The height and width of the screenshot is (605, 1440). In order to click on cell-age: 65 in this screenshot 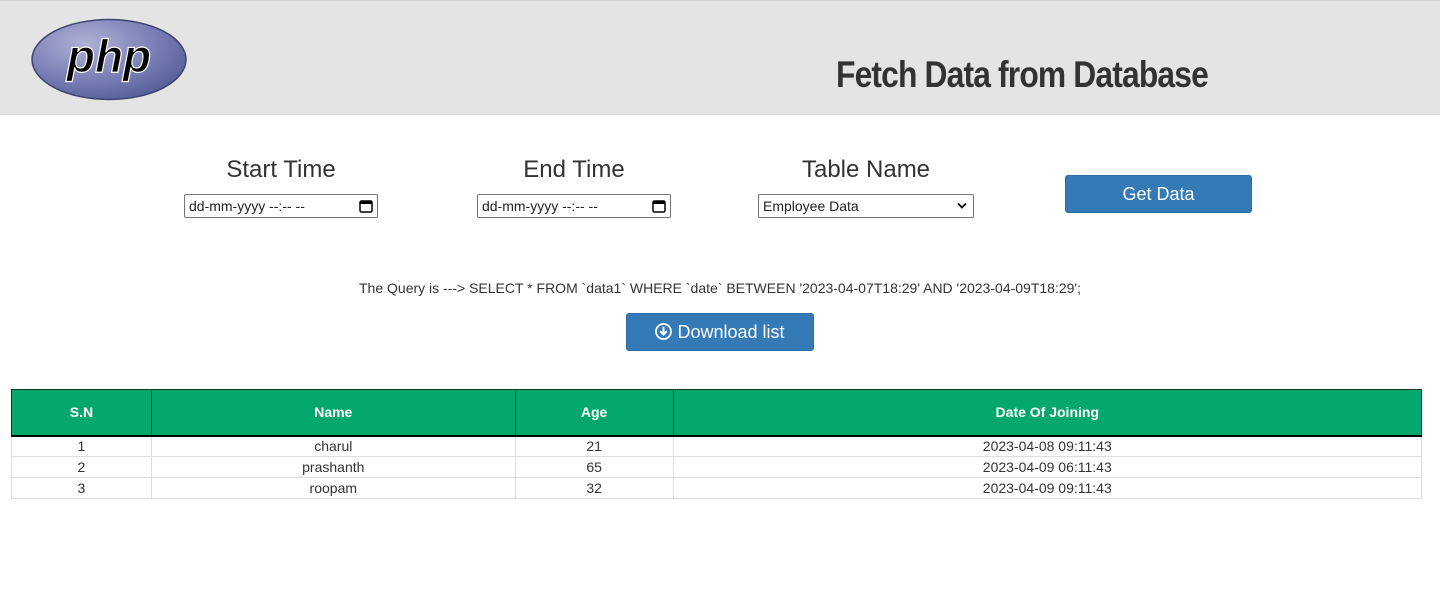, I will do `click(594, 467)`.